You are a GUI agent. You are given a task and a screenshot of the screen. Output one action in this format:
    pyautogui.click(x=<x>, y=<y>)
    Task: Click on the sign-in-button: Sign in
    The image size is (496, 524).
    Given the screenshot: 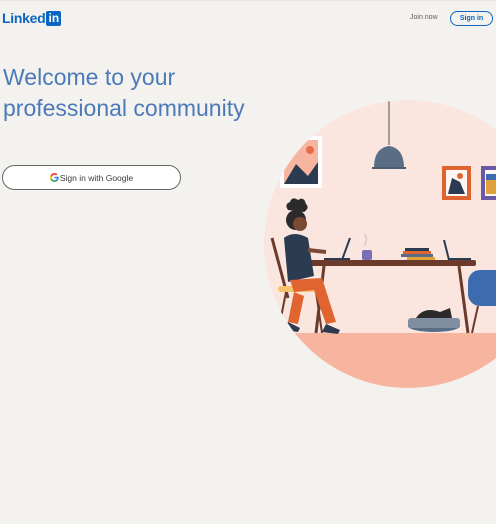 What is the action you would take?
    pyautogui.click(x=471, y=18)
    